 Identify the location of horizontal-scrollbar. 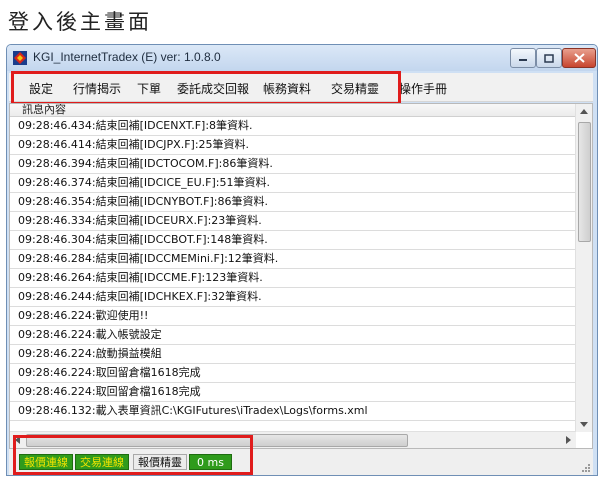
(293, 439).